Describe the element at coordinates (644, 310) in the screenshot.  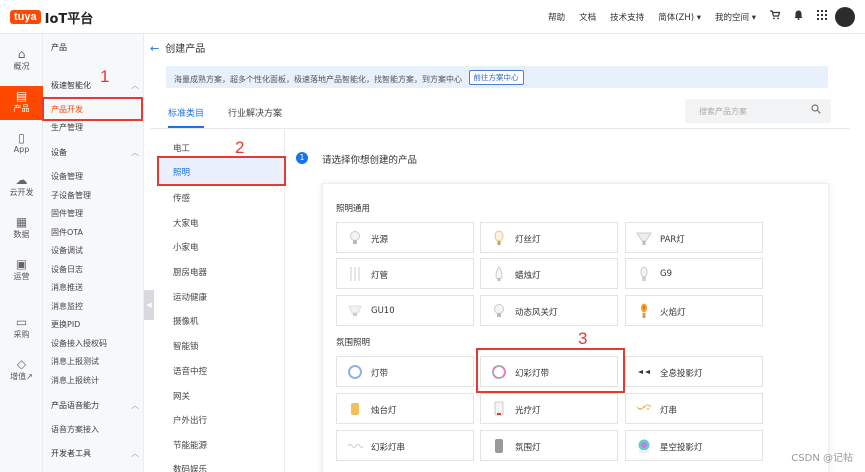
I see `flame-bulb-icon` at that location.